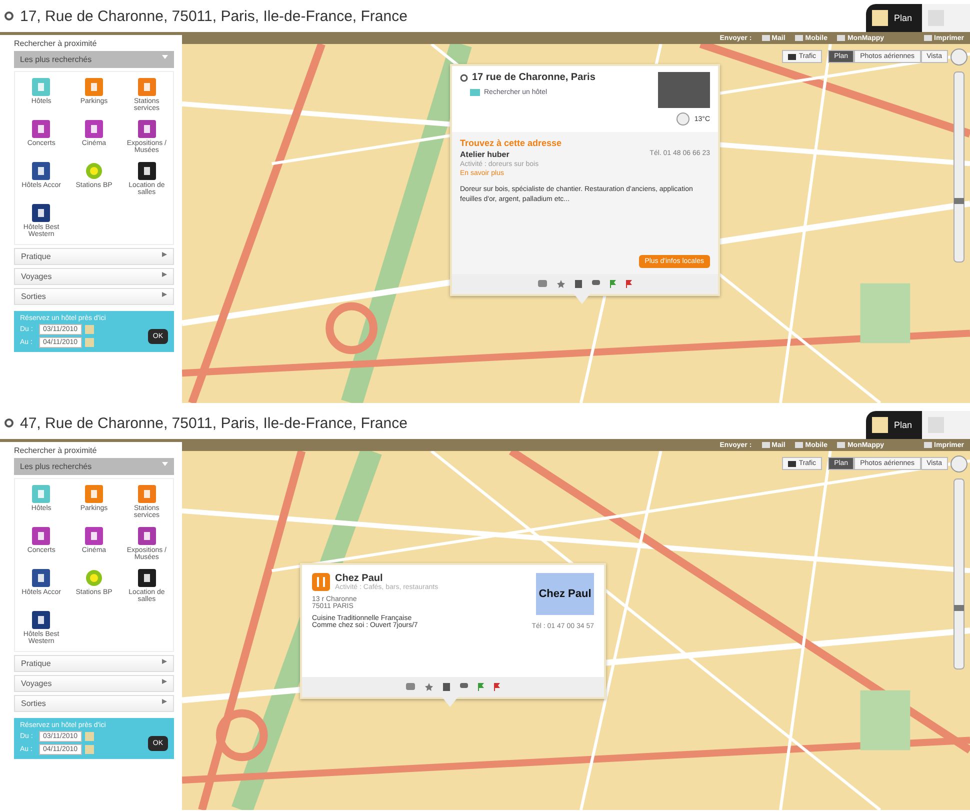  What do you see at coordinates (475, 92) in the screenshot?
I see `bed-icon` at bounding box center [475, 92].